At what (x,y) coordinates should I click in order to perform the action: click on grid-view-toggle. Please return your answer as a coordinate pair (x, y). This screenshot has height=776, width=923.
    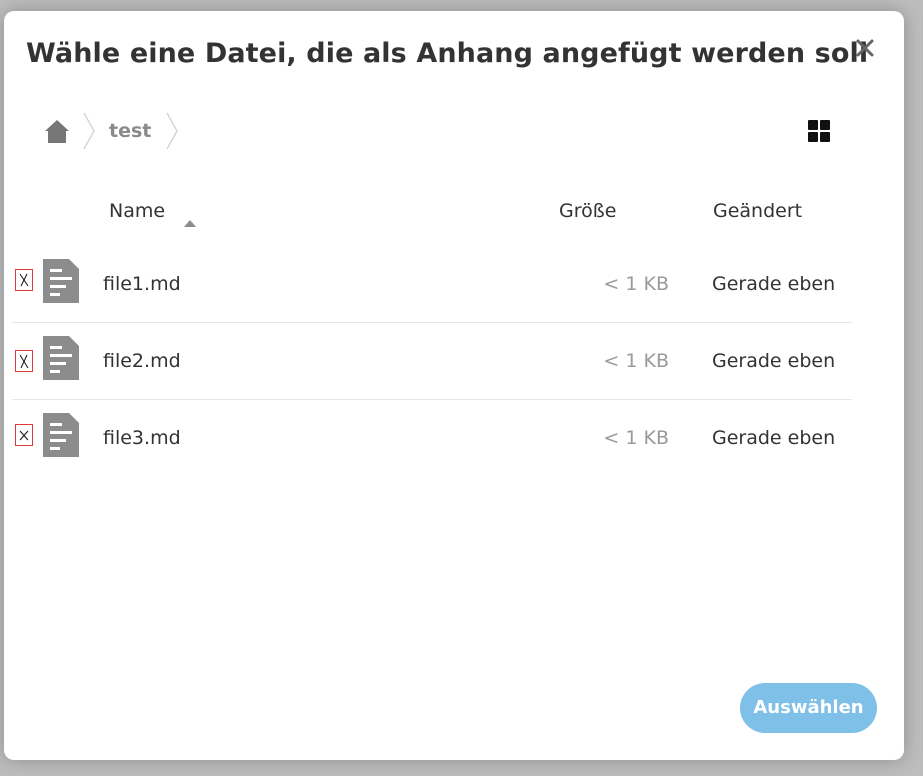
    Looking at the image, I should click on (819, 131).